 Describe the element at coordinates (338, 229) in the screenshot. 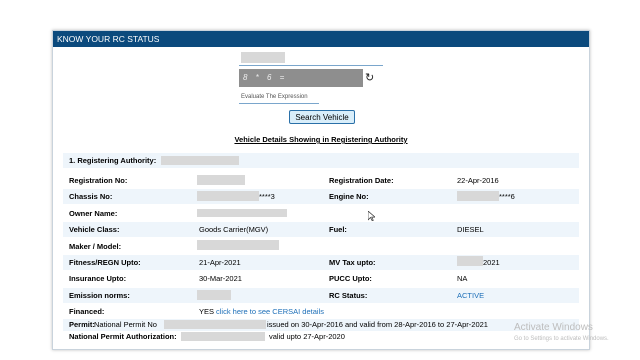

I see `fuel-label: Fuel:` at that location.